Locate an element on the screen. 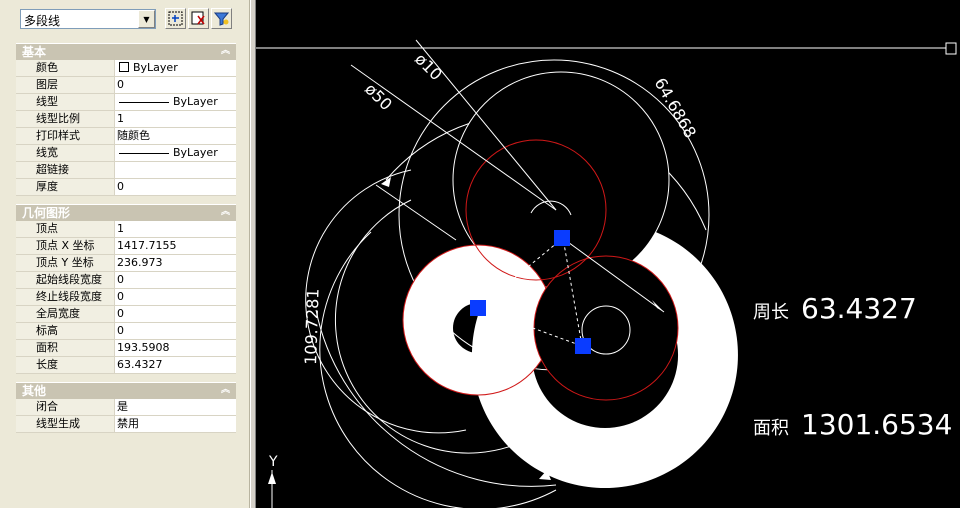 This screenshot has width=960, height=508. object-type-select: 多段线 ▼ is located at coordinates (88, 19).